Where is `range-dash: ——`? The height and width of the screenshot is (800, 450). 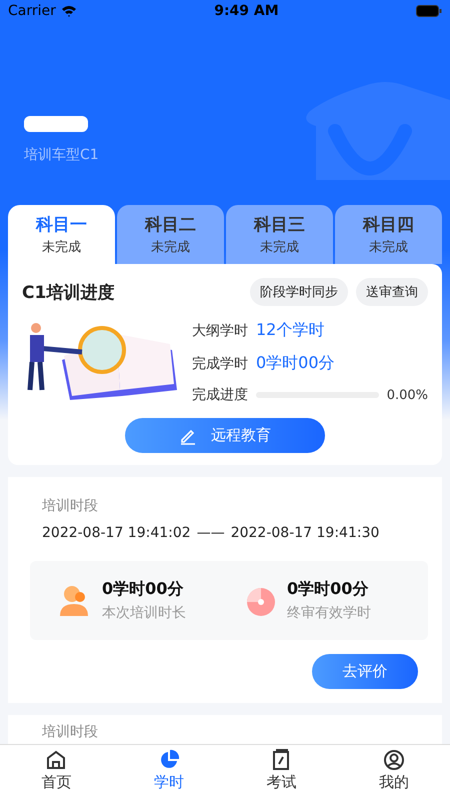 range-dash: —— is located at coordinates (210, 533).